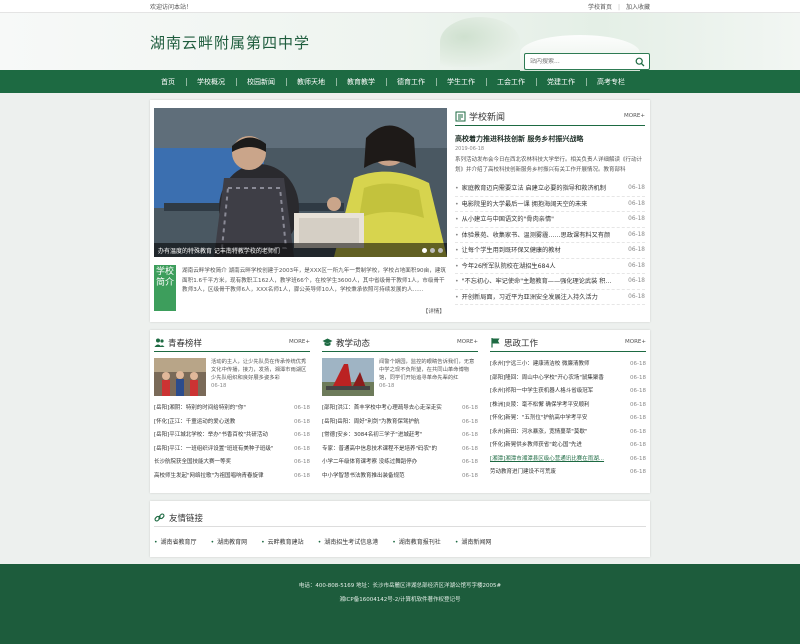 The height and width of the screenshot is (644, 800). I want to click on intro-more-link: 【详情】, so click(434, 311).